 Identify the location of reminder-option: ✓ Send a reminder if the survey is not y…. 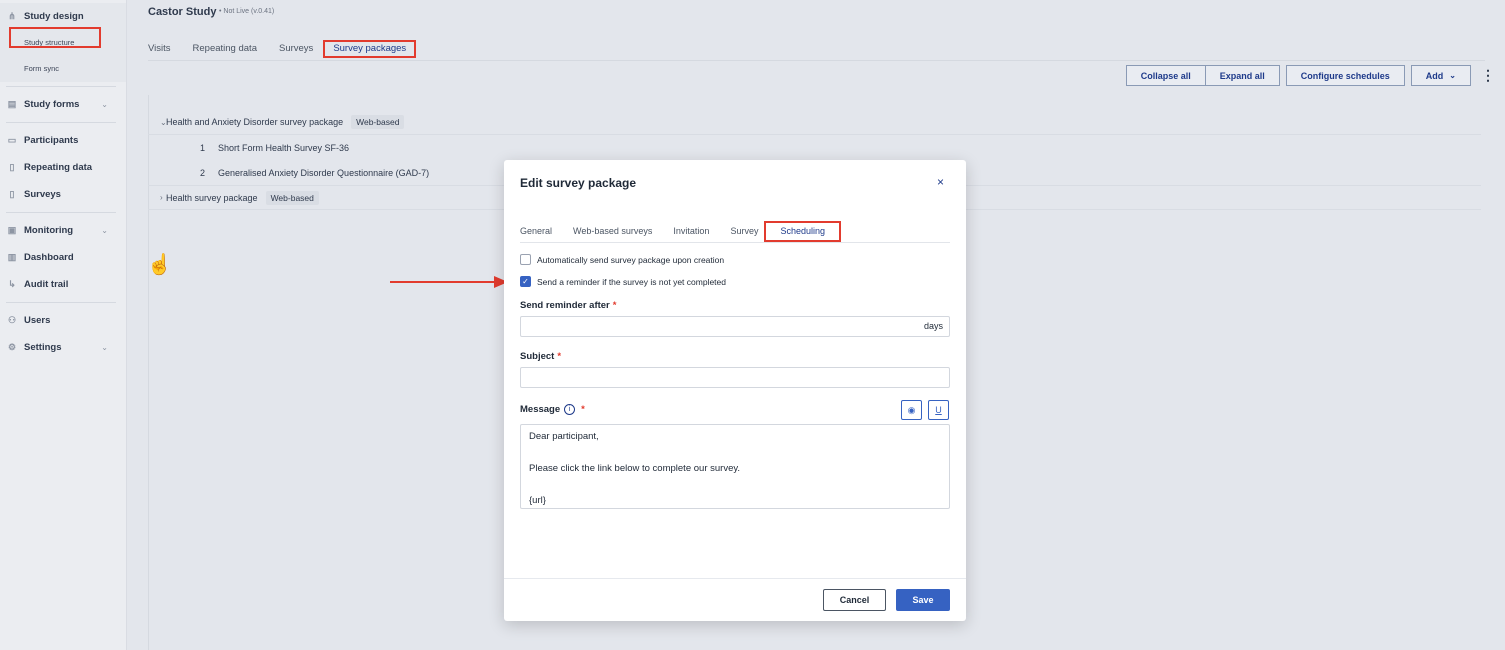
(623, 281).